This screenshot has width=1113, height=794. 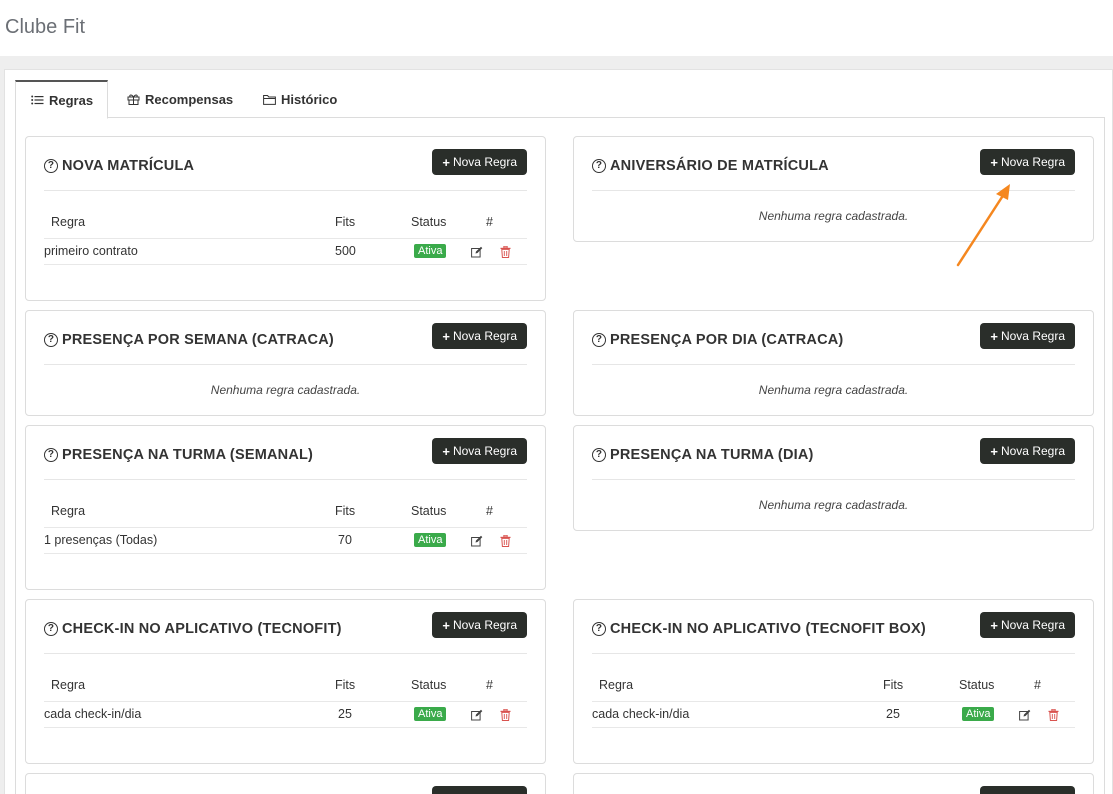 I want to click on card-title-text: PRESENÇA NA TURMA (SEMANAL), so click(x=188, y=455).